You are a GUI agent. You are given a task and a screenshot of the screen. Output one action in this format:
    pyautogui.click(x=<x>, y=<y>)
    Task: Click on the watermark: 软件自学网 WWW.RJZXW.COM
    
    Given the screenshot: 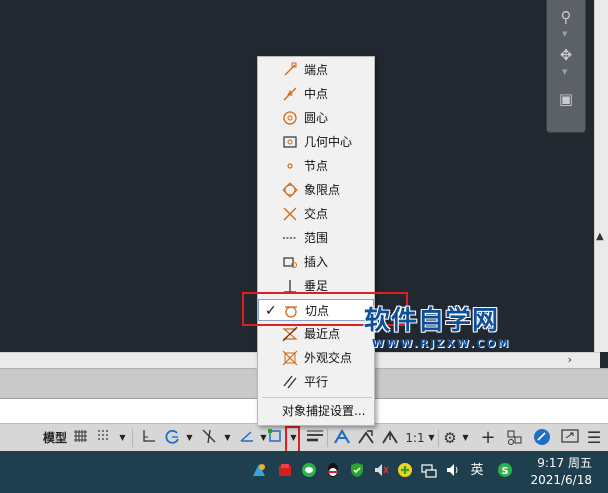 What is the action you would take?
    pyautogui.click(x=439, y=330)
    